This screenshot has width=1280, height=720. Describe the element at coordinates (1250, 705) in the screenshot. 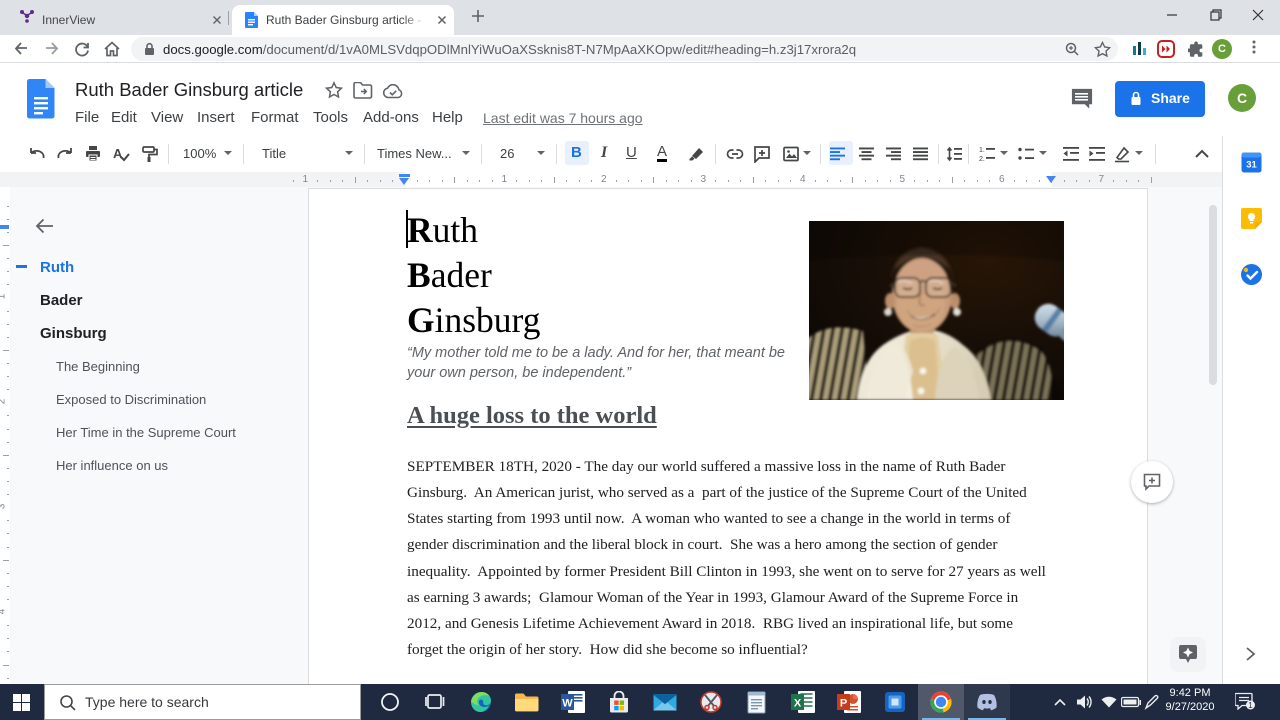

I see `svg-text: 1` at that location.